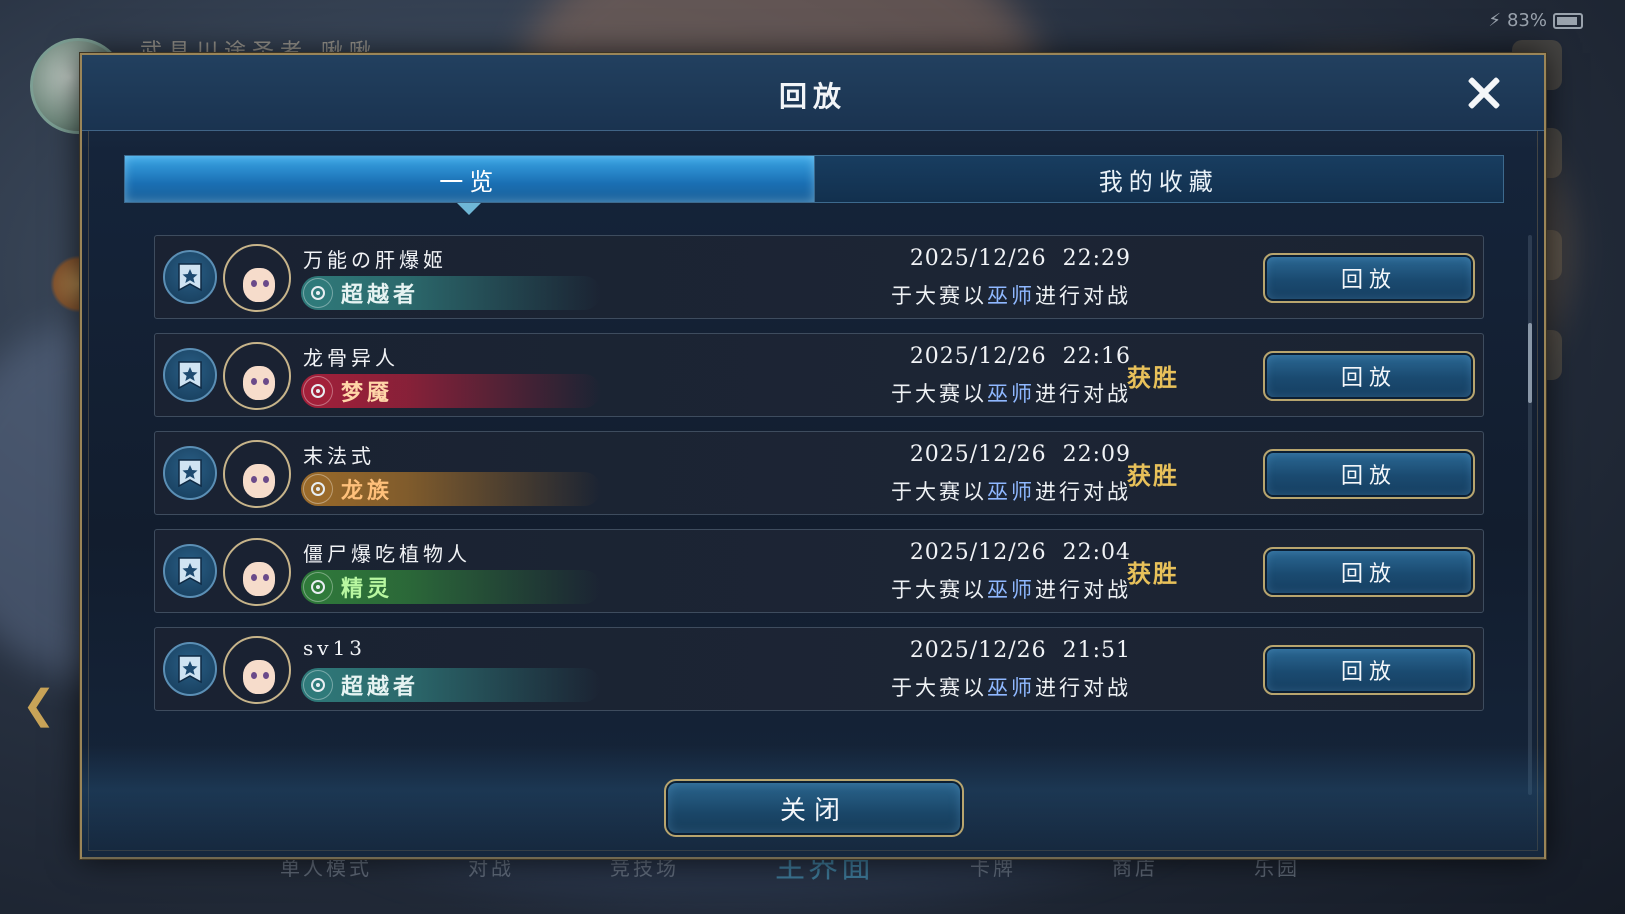 This screenshot has width=1625, height=914. Describe the element at coordinates (318, 489) in the screenshot. I see `dragoncraft-icon` at that location.